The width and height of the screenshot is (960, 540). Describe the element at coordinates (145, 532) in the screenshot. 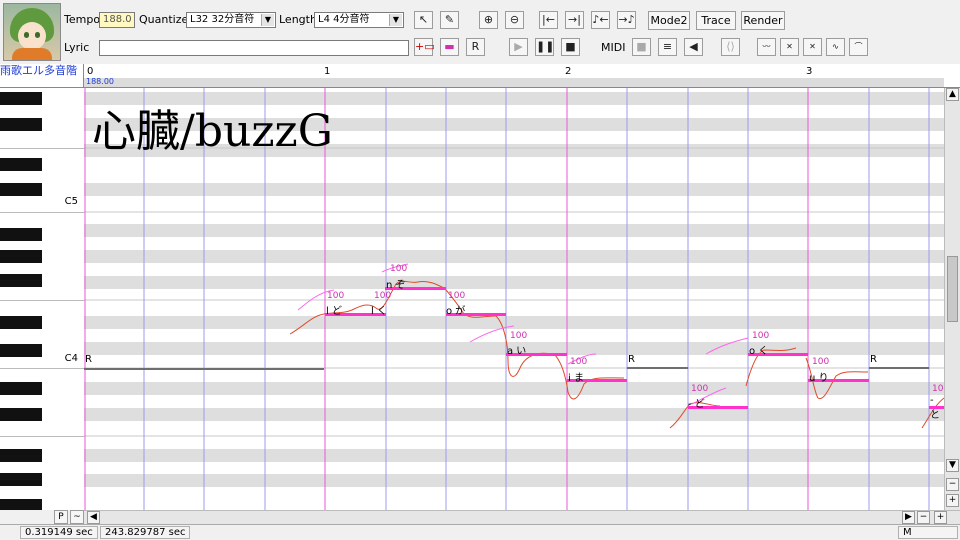

I see `total-time: 243.829787 sec` at that location.